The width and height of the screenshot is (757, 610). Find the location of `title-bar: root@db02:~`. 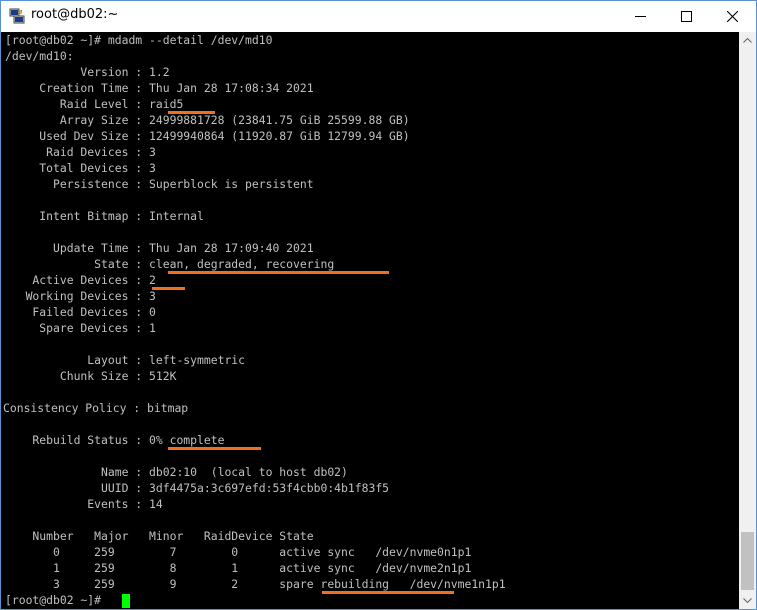

title-bar: root@db02:~ is located at coordinates (378, 16).